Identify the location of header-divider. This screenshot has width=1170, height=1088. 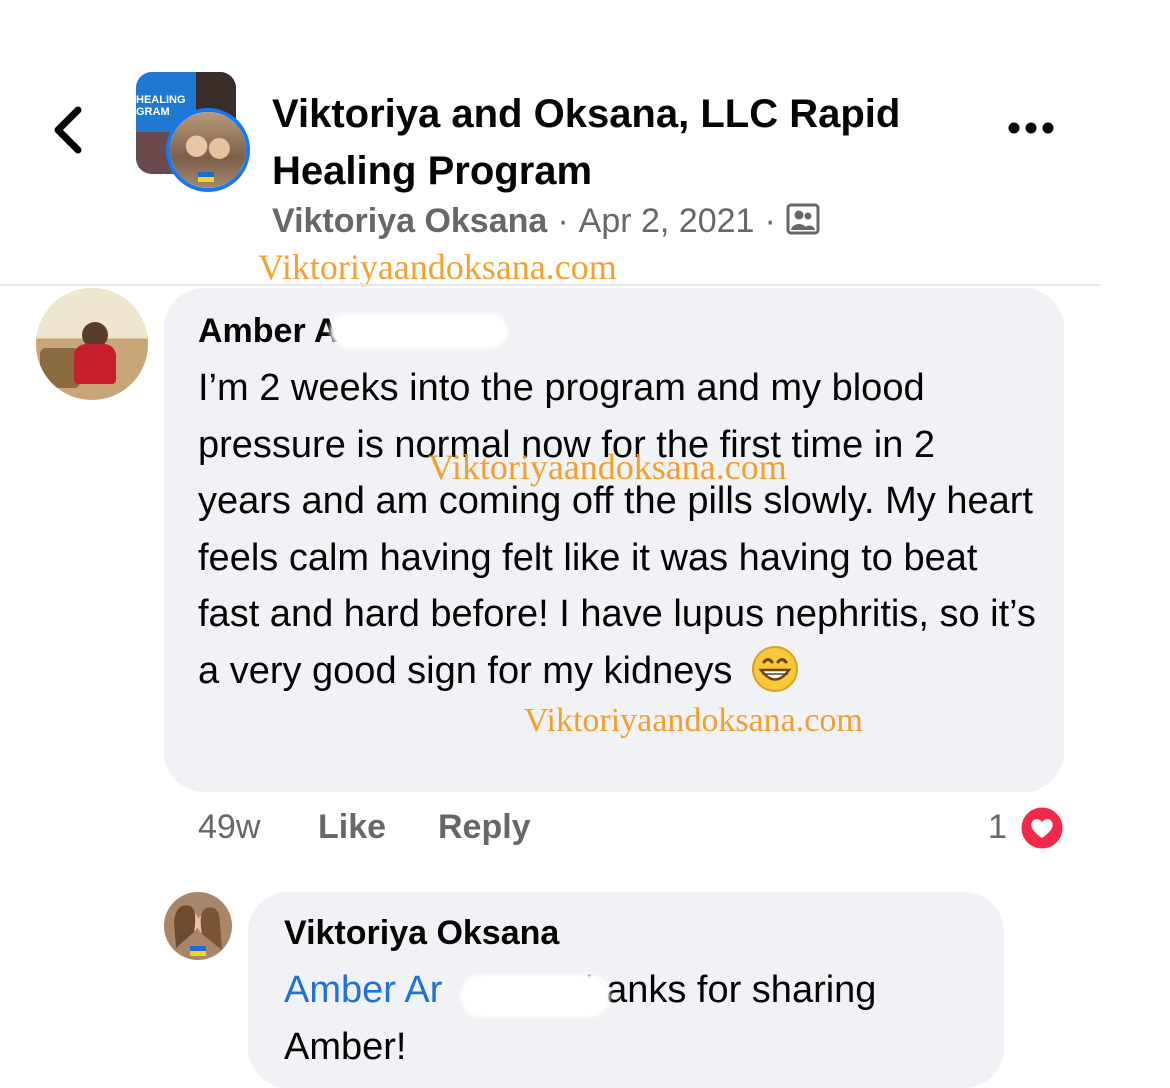
(550, 285).